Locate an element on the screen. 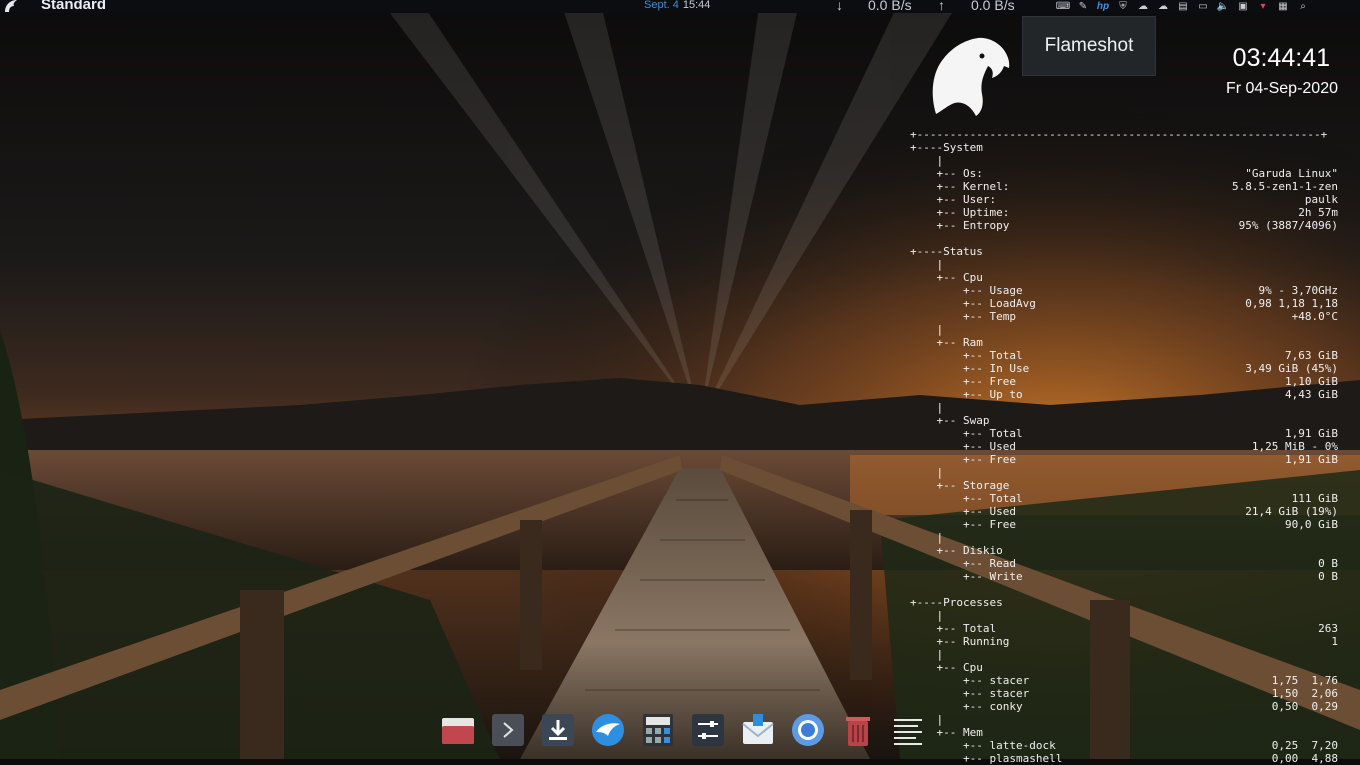 This screenshot has width=1360, height=765. system-tray: ⌨ ✎ hp ⛨ ☁ ☁ ▤ ▭ 🔈 ▣ ▾ ▦ ⌕ is located at coordinates (1183, 6).